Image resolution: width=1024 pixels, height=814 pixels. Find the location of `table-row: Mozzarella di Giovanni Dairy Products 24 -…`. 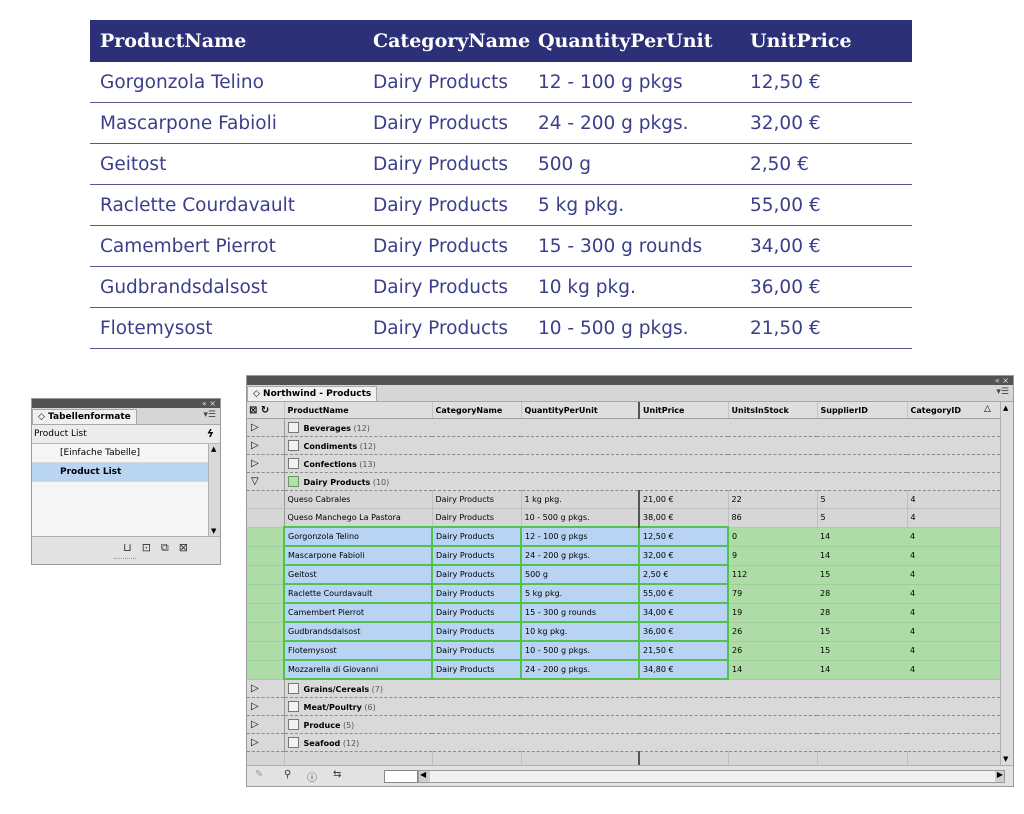

table-row: Mozzarella di Giovanni Dairy Products 24 -… is located at coordinates (623, 669).